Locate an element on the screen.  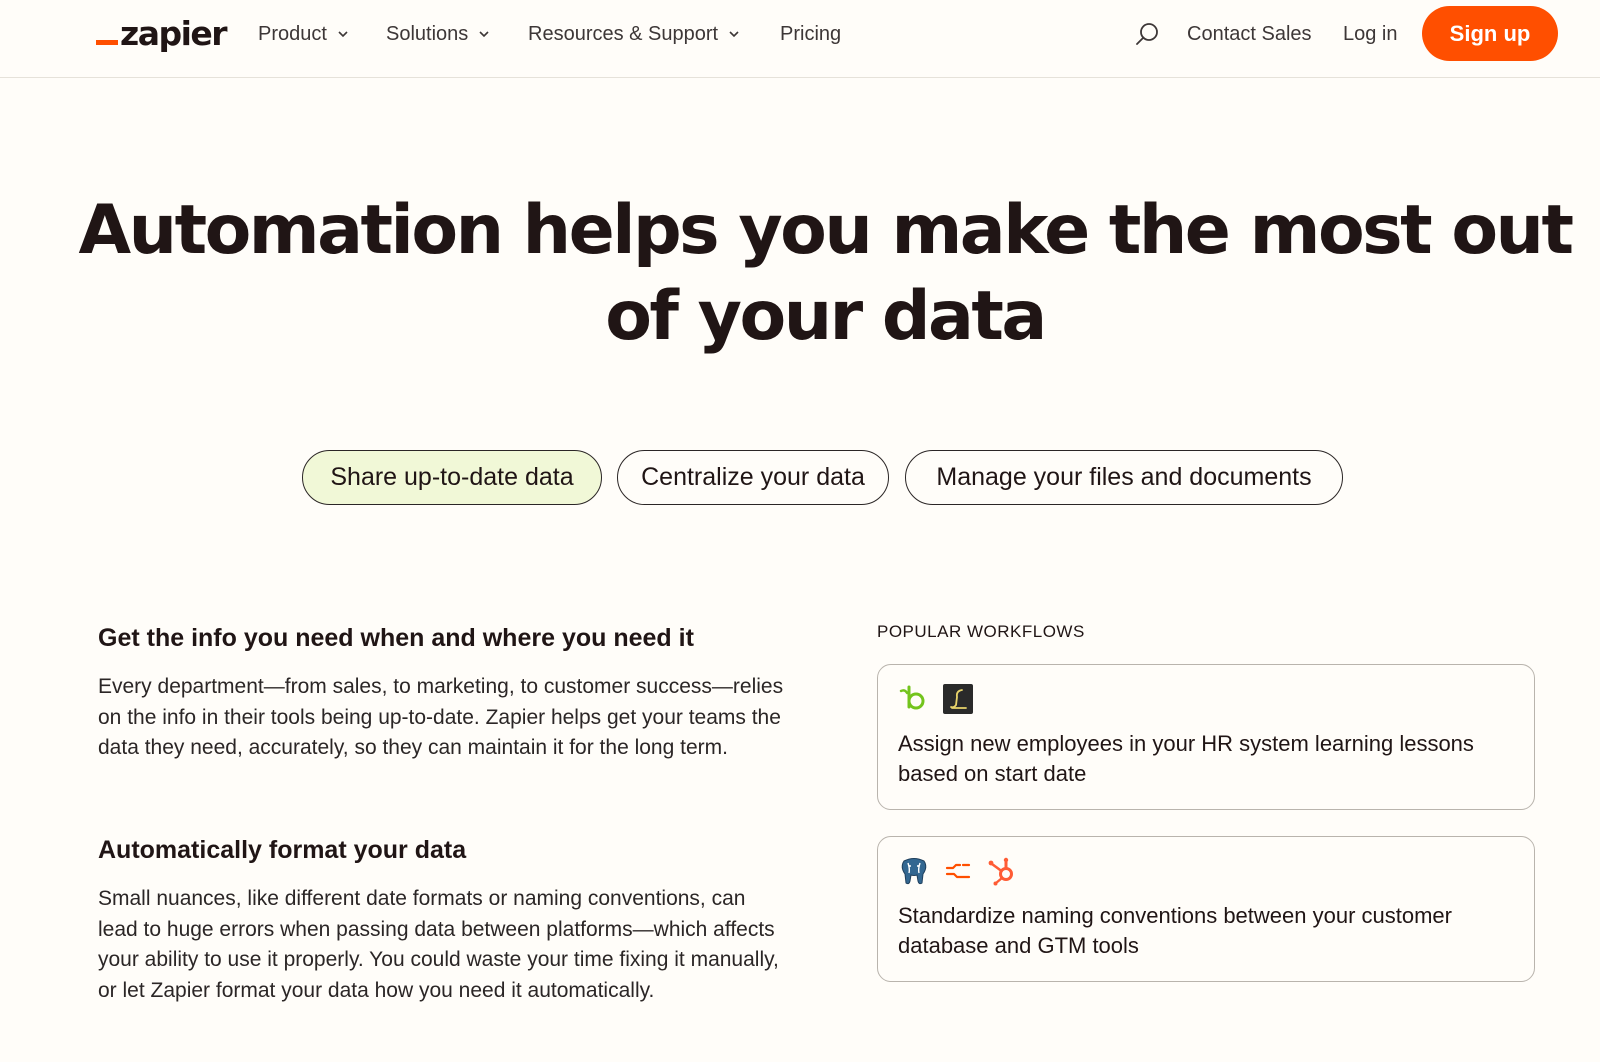
nav-item-label: Solutions is located at coordinates (427, 33).